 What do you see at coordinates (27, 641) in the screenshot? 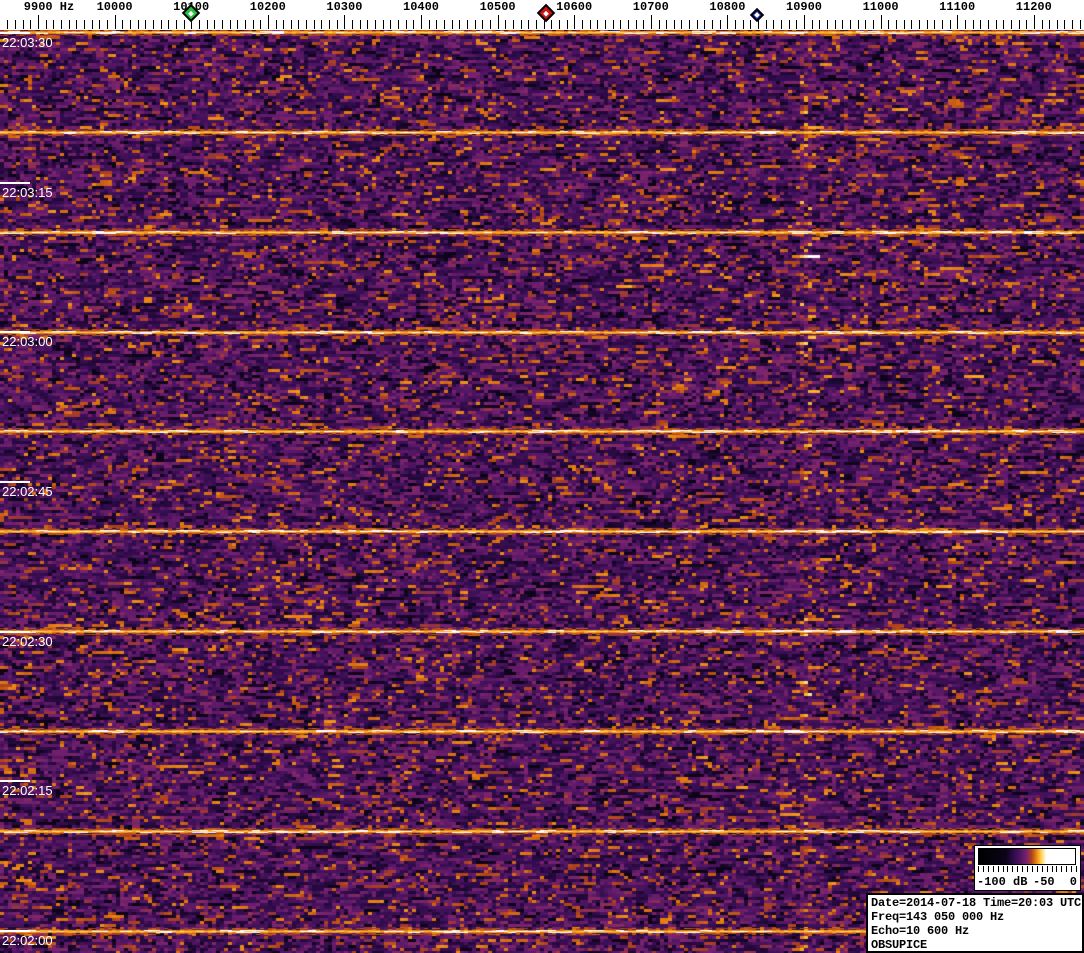
I see `time-label: 22:02:30` at bounding box center [27, 641].